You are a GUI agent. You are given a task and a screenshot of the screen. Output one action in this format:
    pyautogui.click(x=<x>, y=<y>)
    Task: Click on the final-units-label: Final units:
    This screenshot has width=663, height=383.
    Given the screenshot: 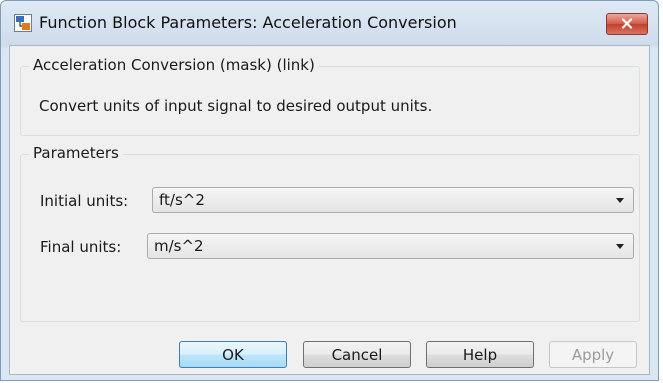 What is the action you would take?
    pyautogui.click(x=81, y=247)
    